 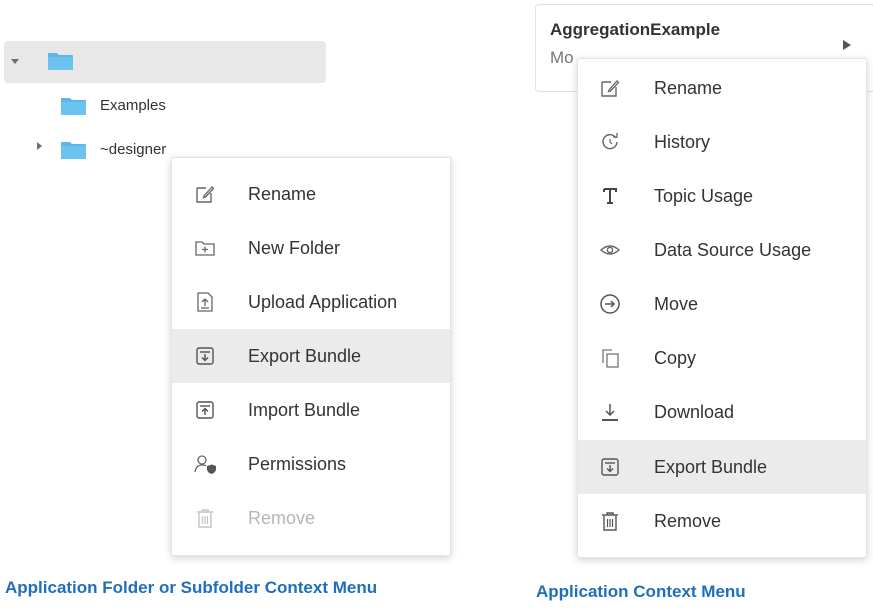 I want to click on tree-item-label: Examples, so click(x=133, y=105).